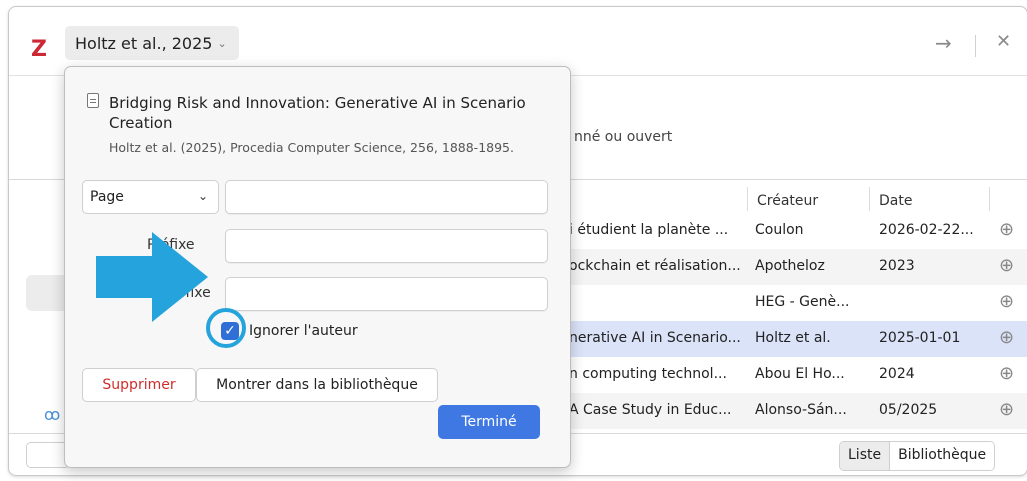  What do you see at coordinates (942, 456) in the screenshot?
I see `view-library-button: Bibliothèque` at bounding box center [942, 456].